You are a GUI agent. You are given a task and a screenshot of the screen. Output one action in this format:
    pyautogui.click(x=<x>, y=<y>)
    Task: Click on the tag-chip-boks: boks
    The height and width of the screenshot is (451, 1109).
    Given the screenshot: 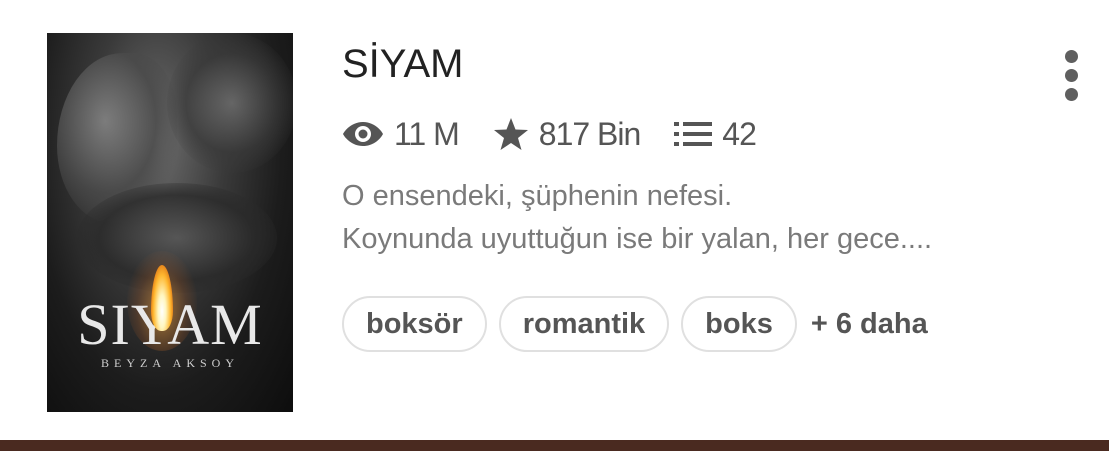 What is the action you would take?
    pyautogui.click(x=739, y=324)
    